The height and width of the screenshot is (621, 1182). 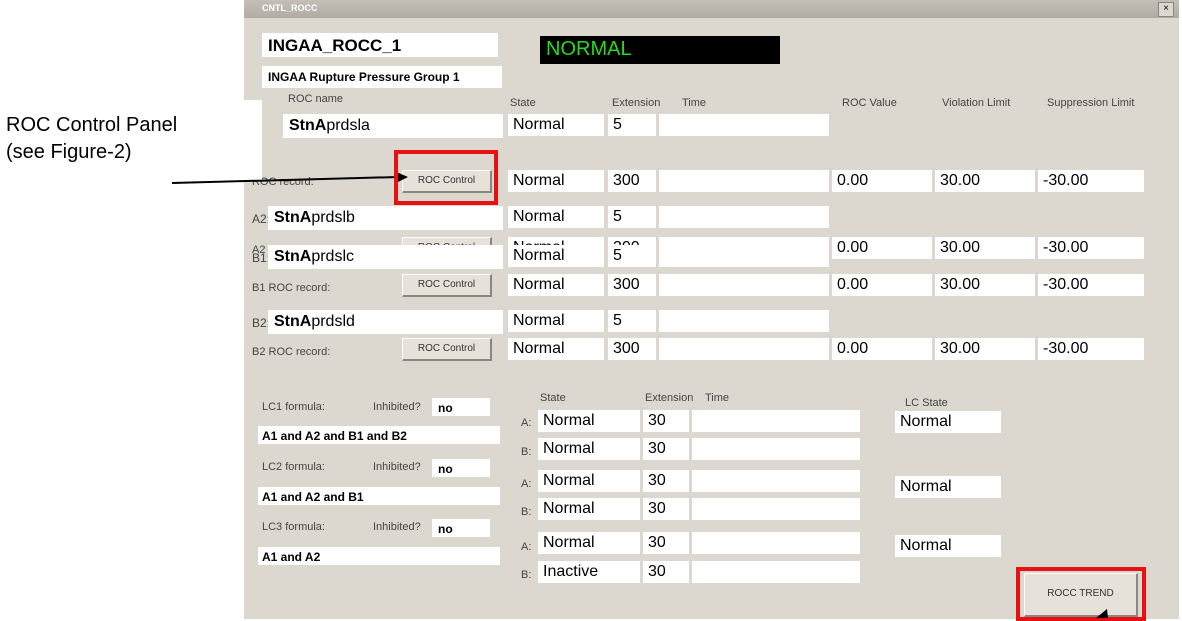 What do you see at coordinates (660, 50) in the screenshot?
I see `status-indicator: NORMAL` at bounding box center [660, 50].